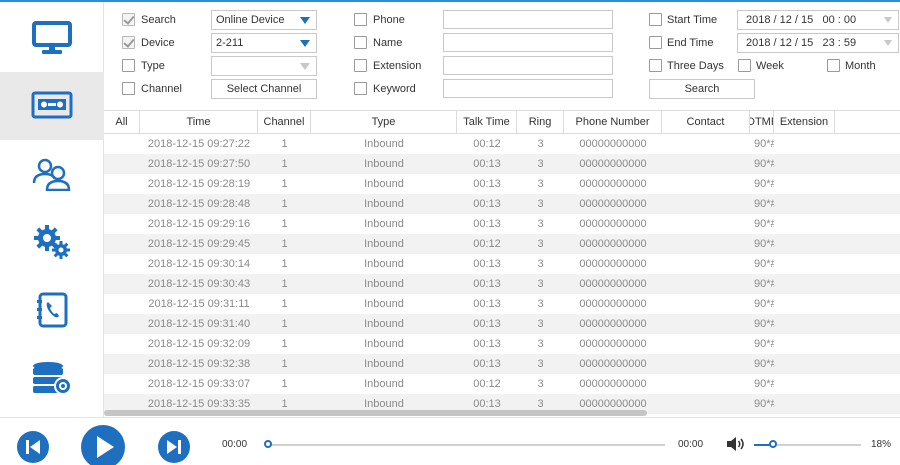 Image resolution: width=900 pixels, height=465 pixels. Describe the element at coordinates (388, 43) in the screenshot. I see `name-label: Name` at that location.